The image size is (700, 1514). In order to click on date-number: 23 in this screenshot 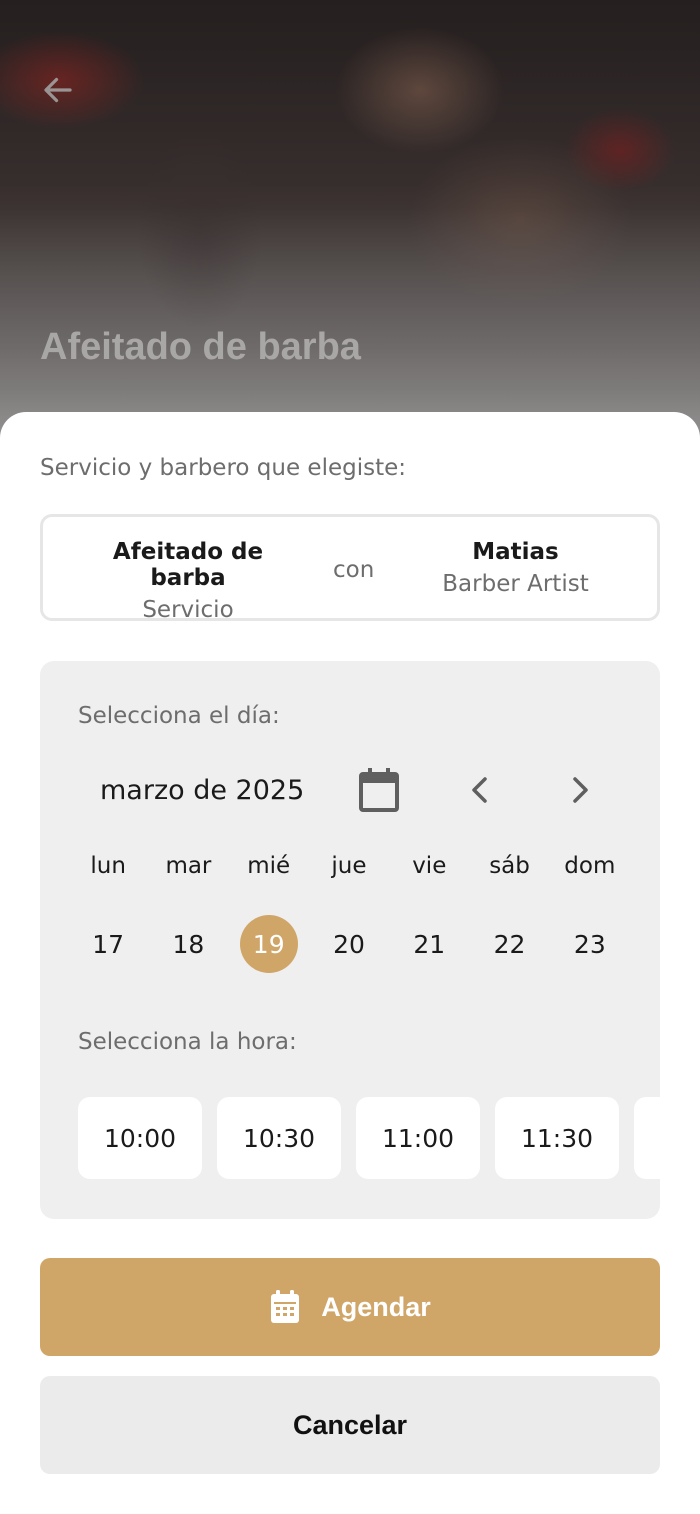, I will do `click(589, 944)`.